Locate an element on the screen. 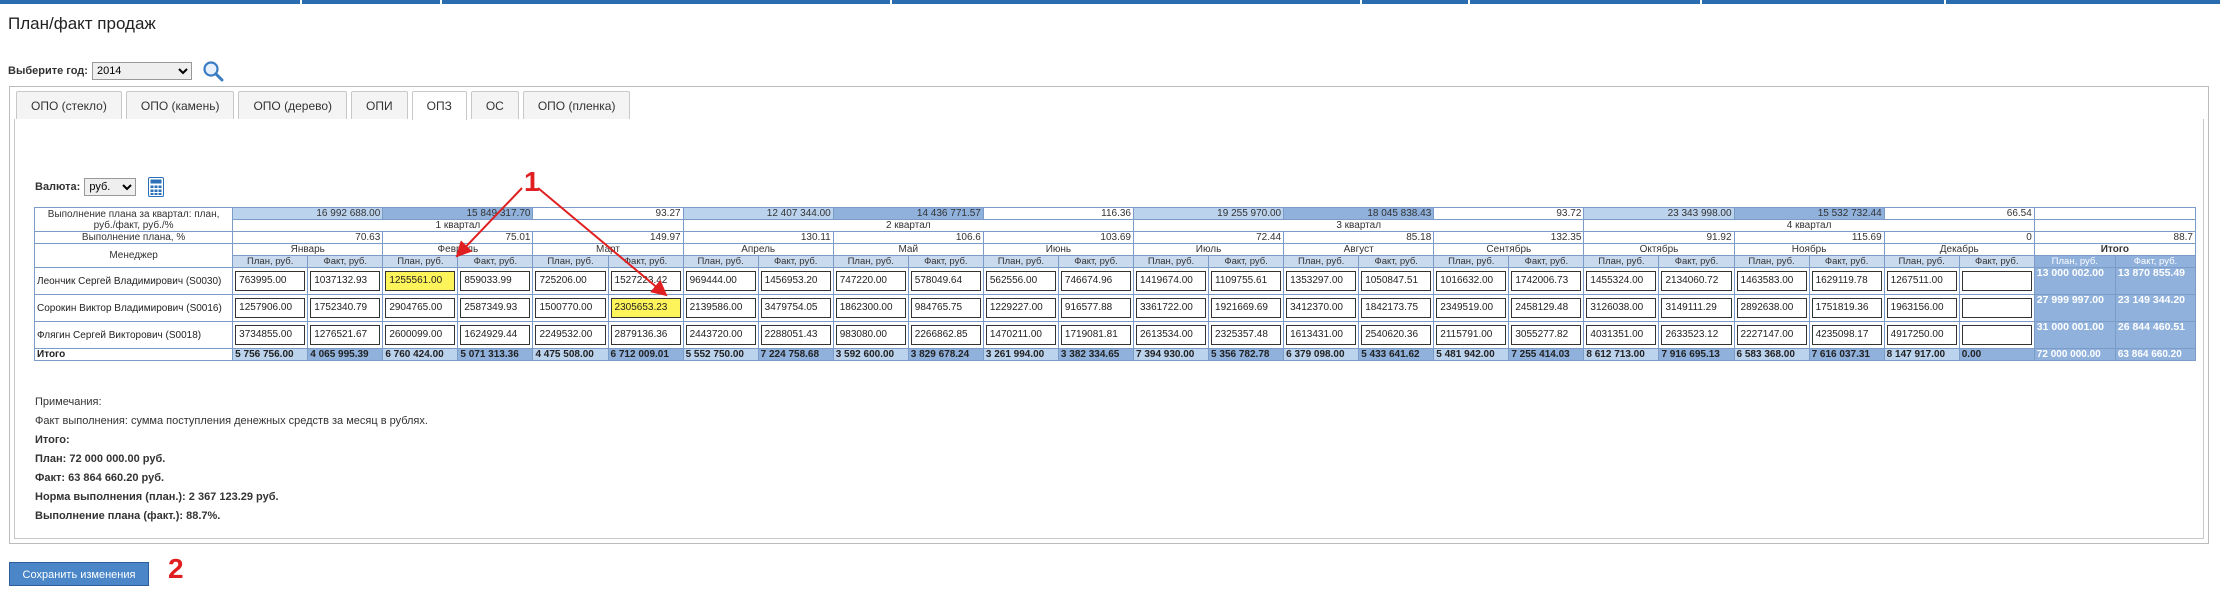 This screenshot has width=2220, height=591. plan-input: 3126038.00 is located at coordinates (1621, 308).